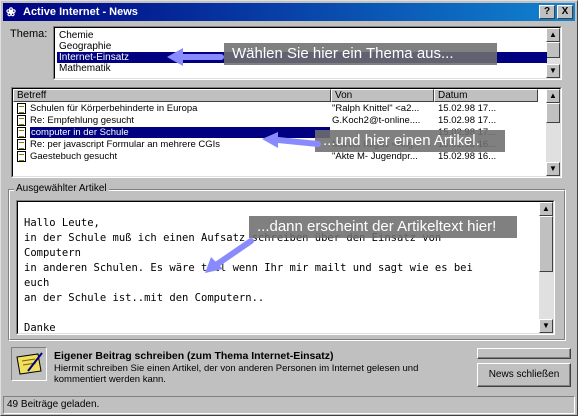 The image size is (578, 416). I want to click on write-letter-icon, so click(29, 363).